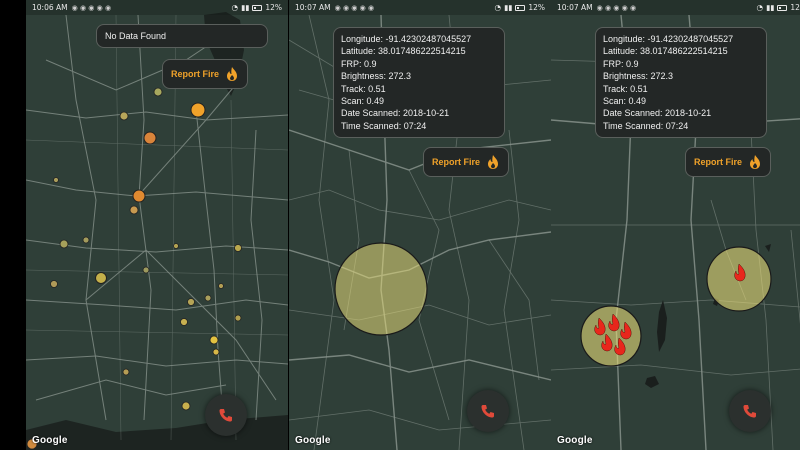 This screenshot has width=800, height=450. What do you see at coordinates (611, 336) in the screenshot?
I see `fire-radius-circle-large` at bounding box center [611, 336].